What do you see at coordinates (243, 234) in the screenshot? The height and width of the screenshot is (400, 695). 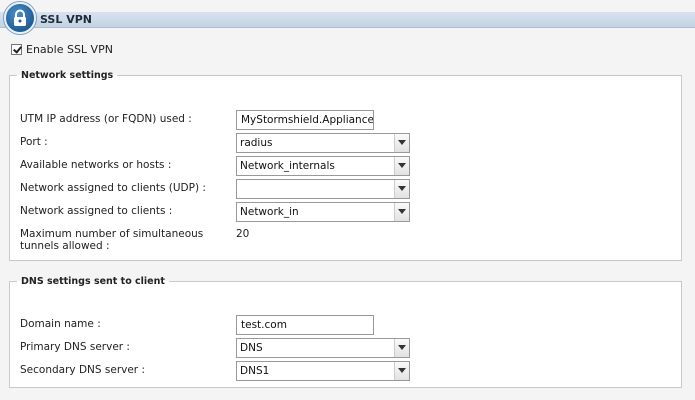 I see `max-tunnels-value: 20` at bounding box center [243, 234].